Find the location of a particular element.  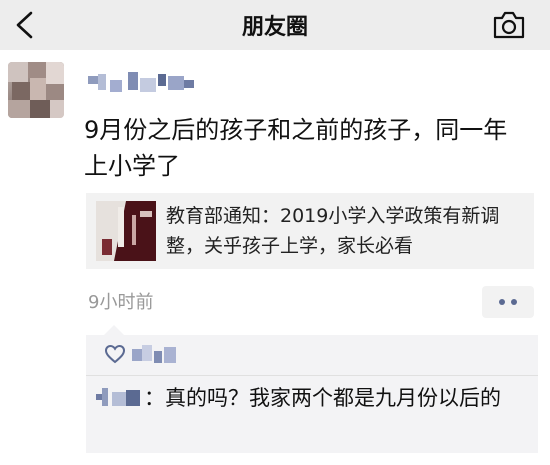

link-title: 教育部通知：2019小学入学政策有新调整，关乎孩子上学，家长必看 is located at coordinates (333, 231).